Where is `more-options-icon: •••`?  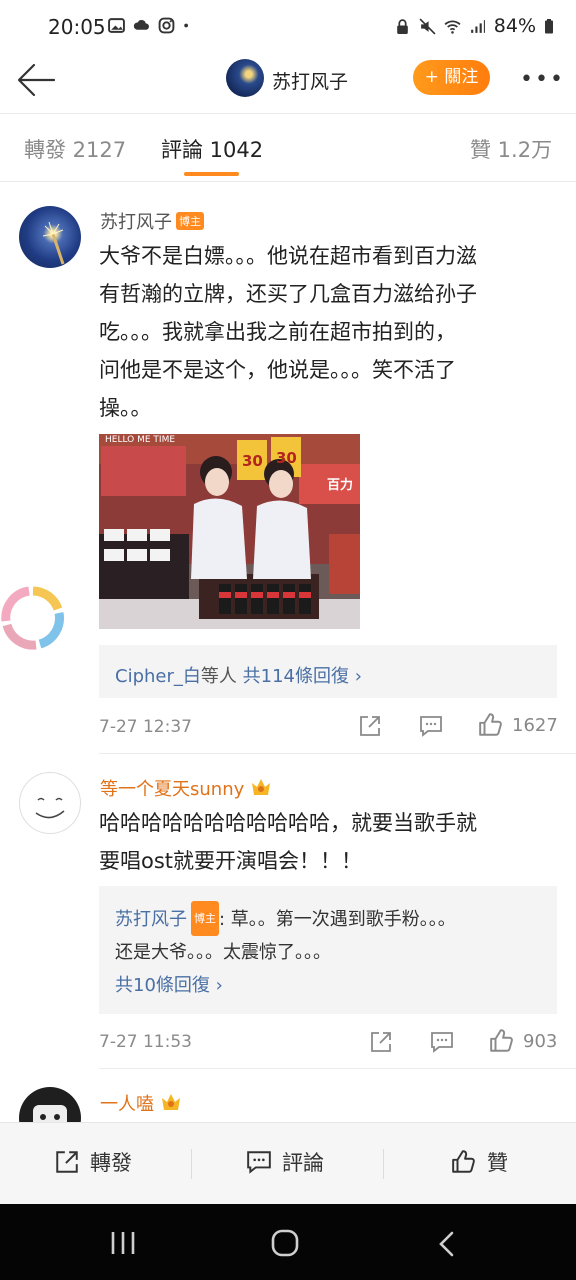
more-options-icon: ••• is located at coordinates (542, 79).